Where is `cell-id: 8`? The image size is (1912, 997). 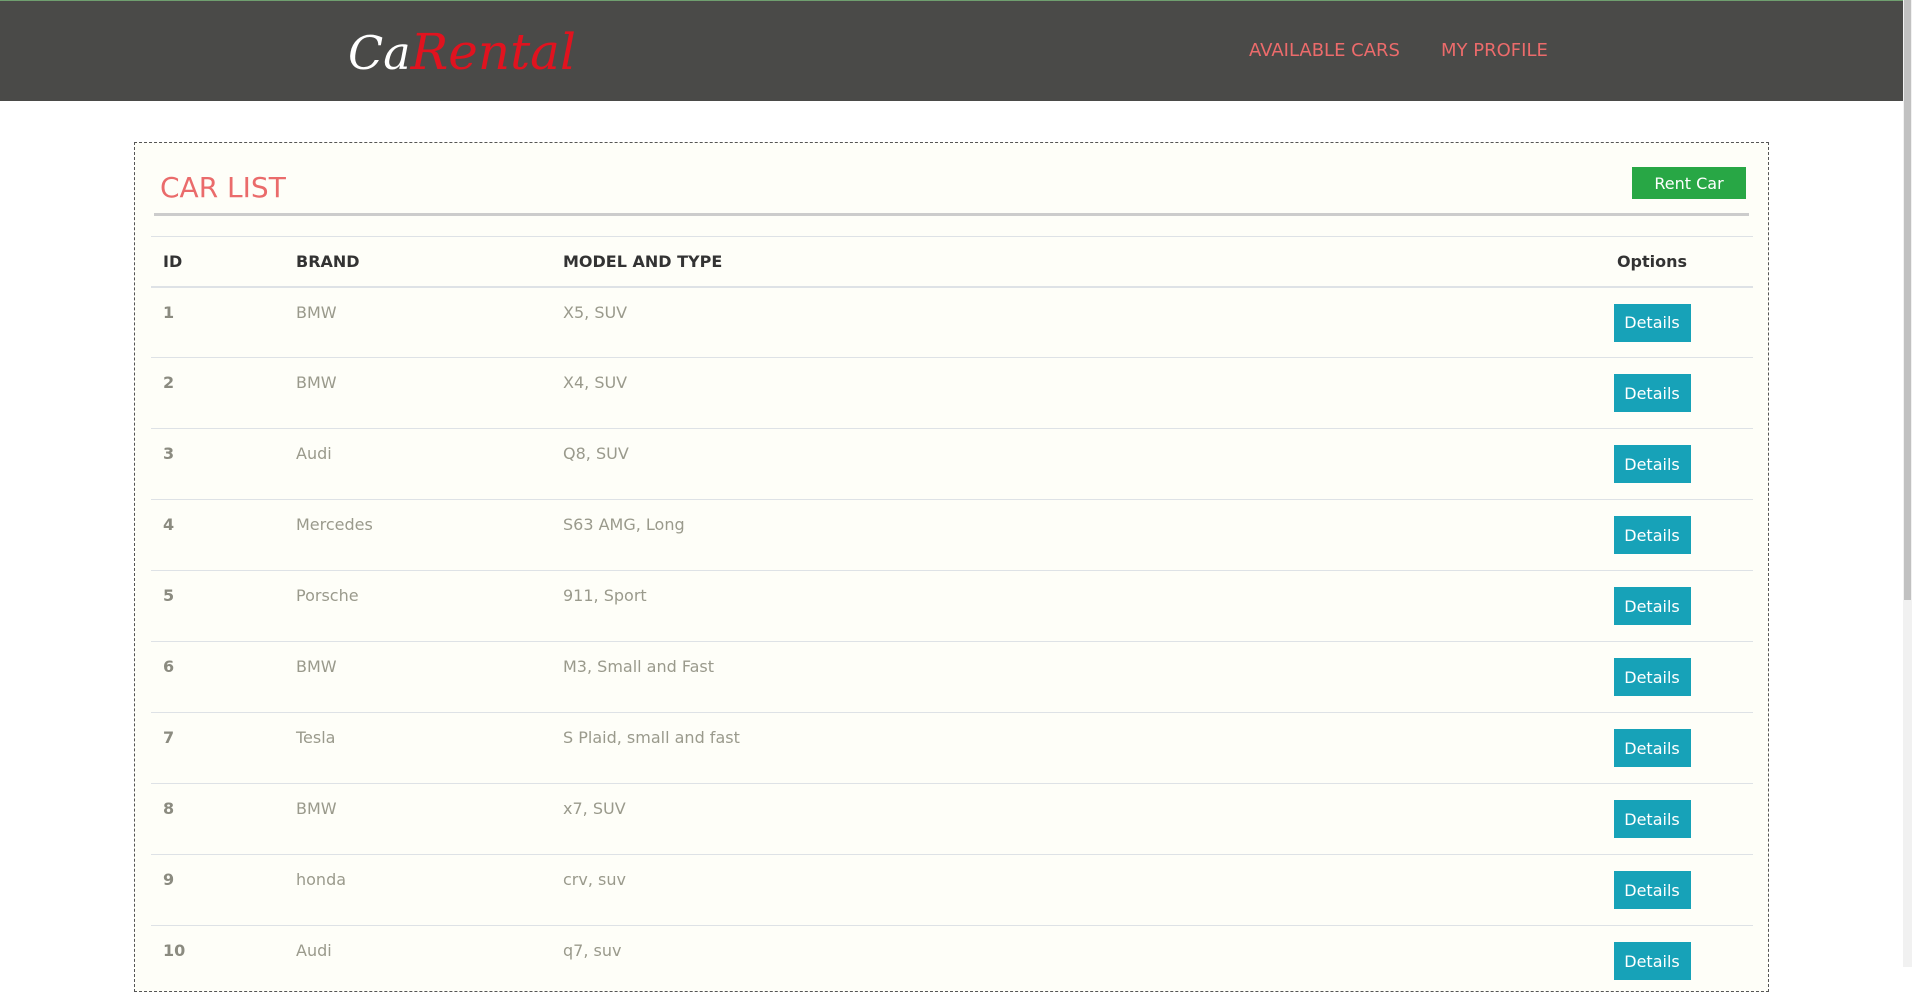
cell-id: 8 is located at coordinates (217, 819).